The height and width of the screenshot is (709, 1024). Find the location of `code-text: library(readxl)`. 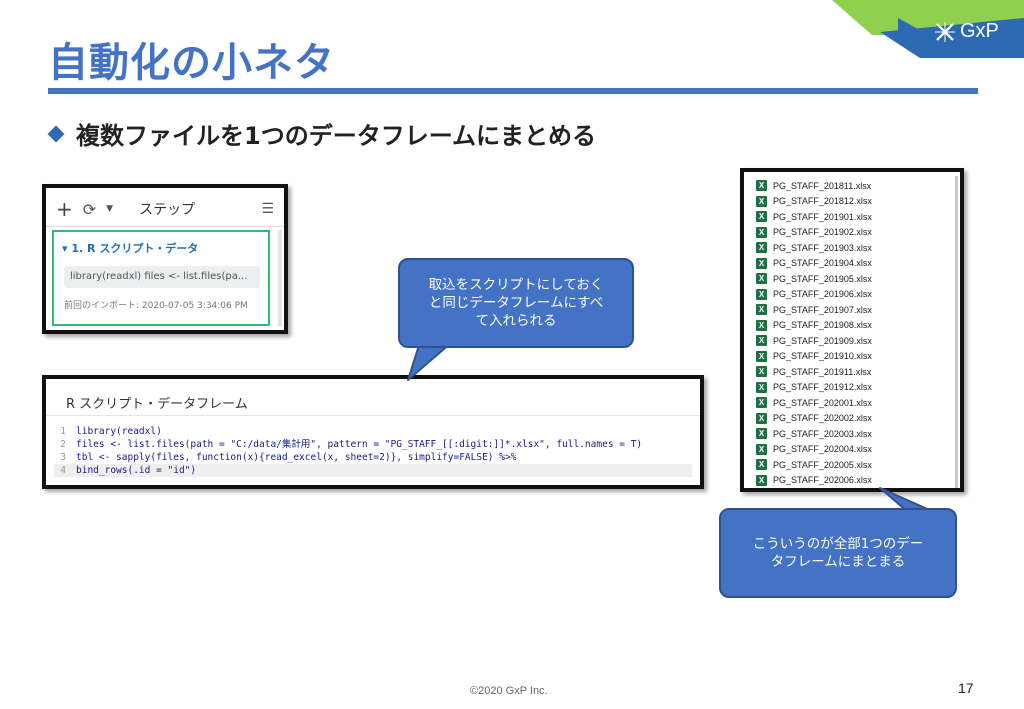

code-text: library(readxl) is located at coordinates (119, 431).